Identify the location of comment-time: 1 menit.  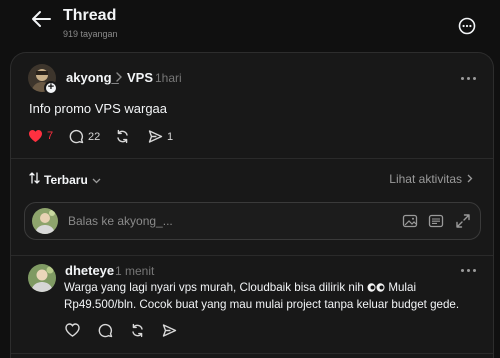
(135, 271).